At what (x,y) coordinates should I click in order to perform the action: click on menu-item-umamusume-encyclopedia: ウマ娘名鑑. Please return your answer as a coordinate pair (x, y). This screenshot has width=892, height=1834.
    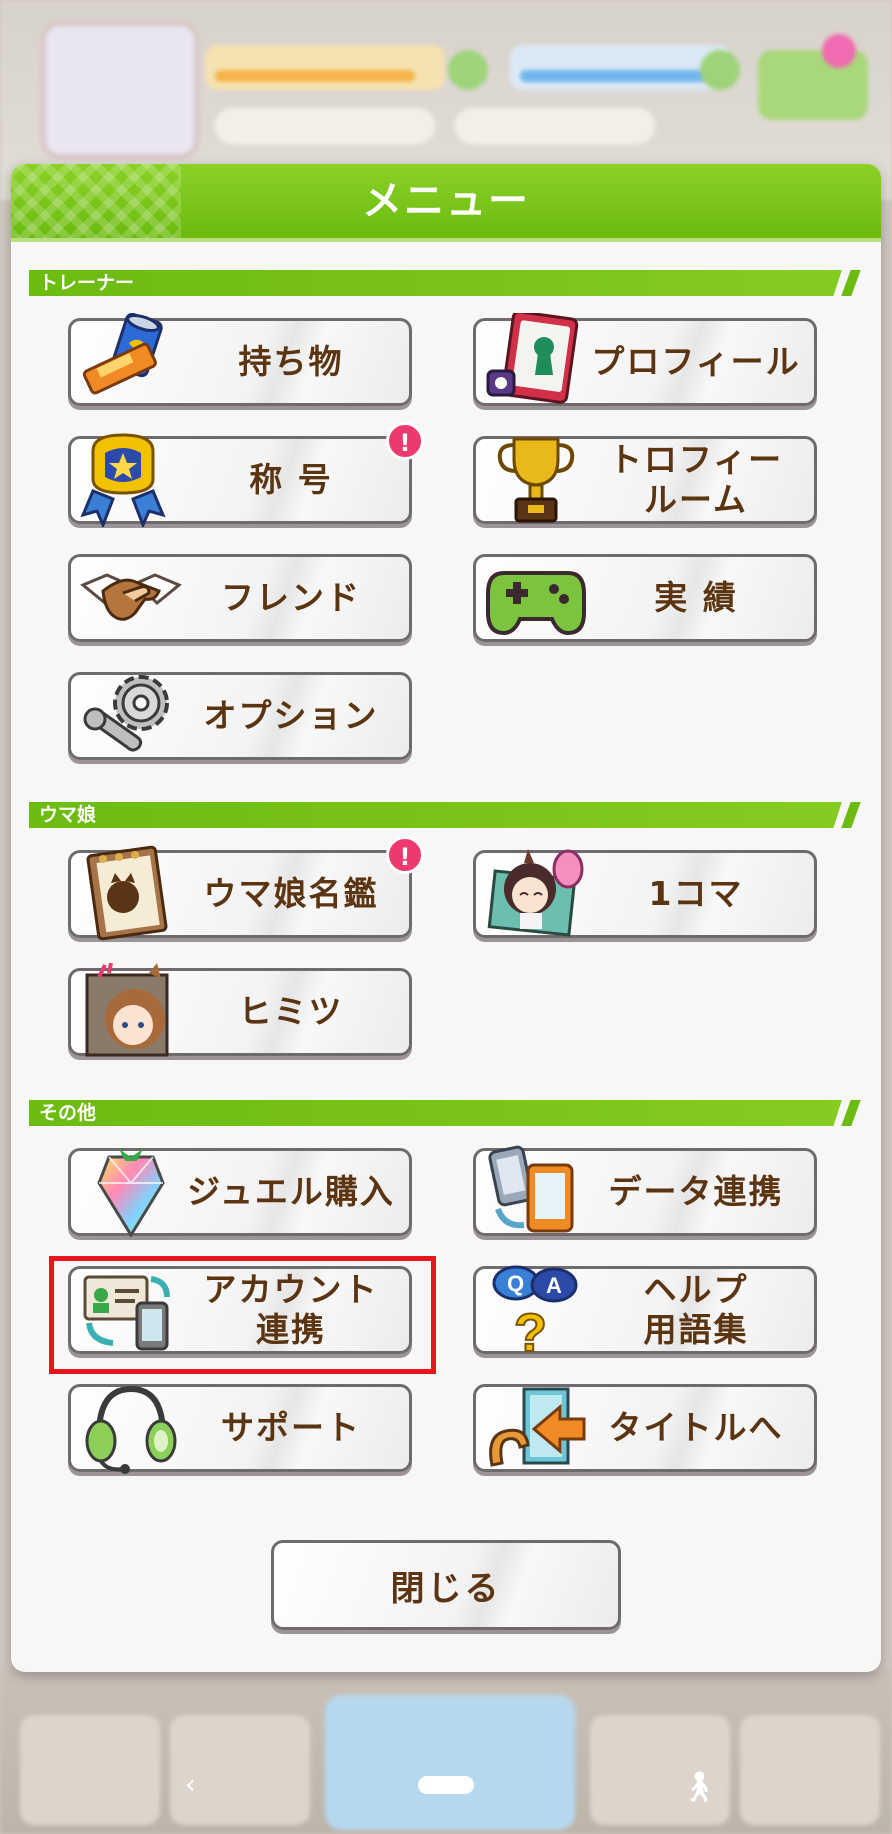
    Looking at the image, I should click on (240, 893).